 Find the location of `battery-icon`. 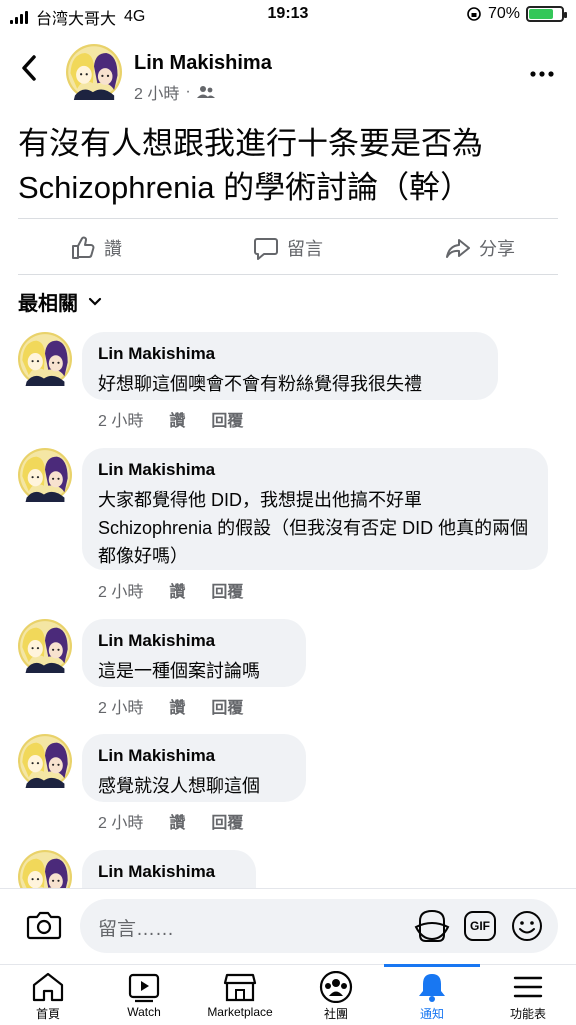

battery-icon is located at coordinates (546, 14).